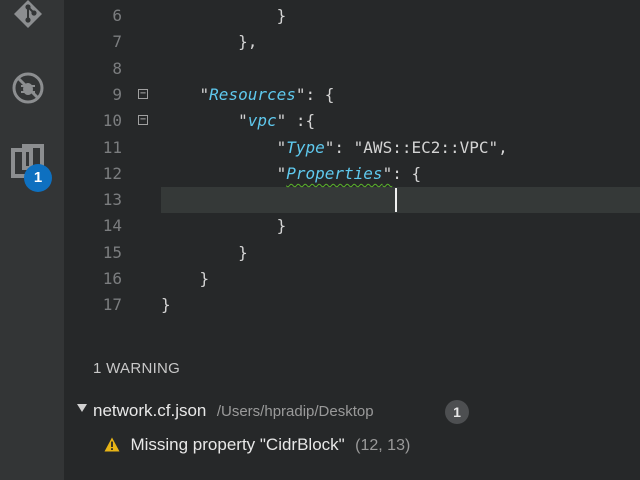 This screenshot has height=480, width=640. Describe the element at coordinates (112, 226) in the screenshot. I see `line-number: 14` at that location.